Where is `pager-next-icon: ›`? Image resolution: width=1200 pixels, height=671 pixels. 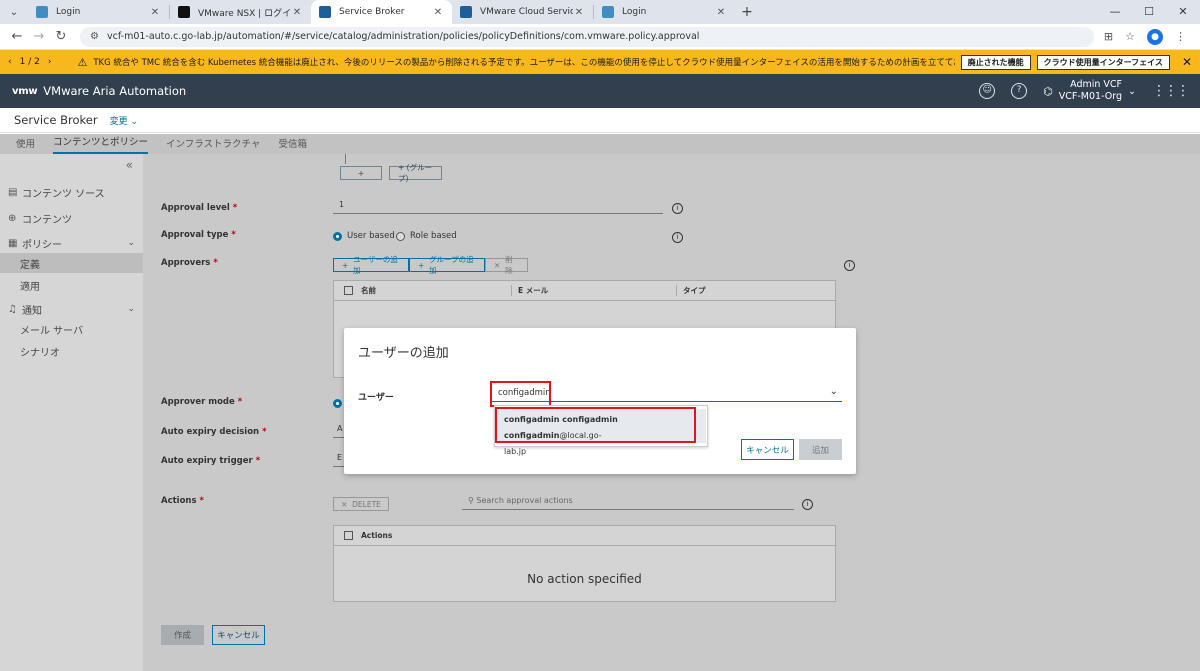 pager-next-icon: › is located at coordinates (50, 62).